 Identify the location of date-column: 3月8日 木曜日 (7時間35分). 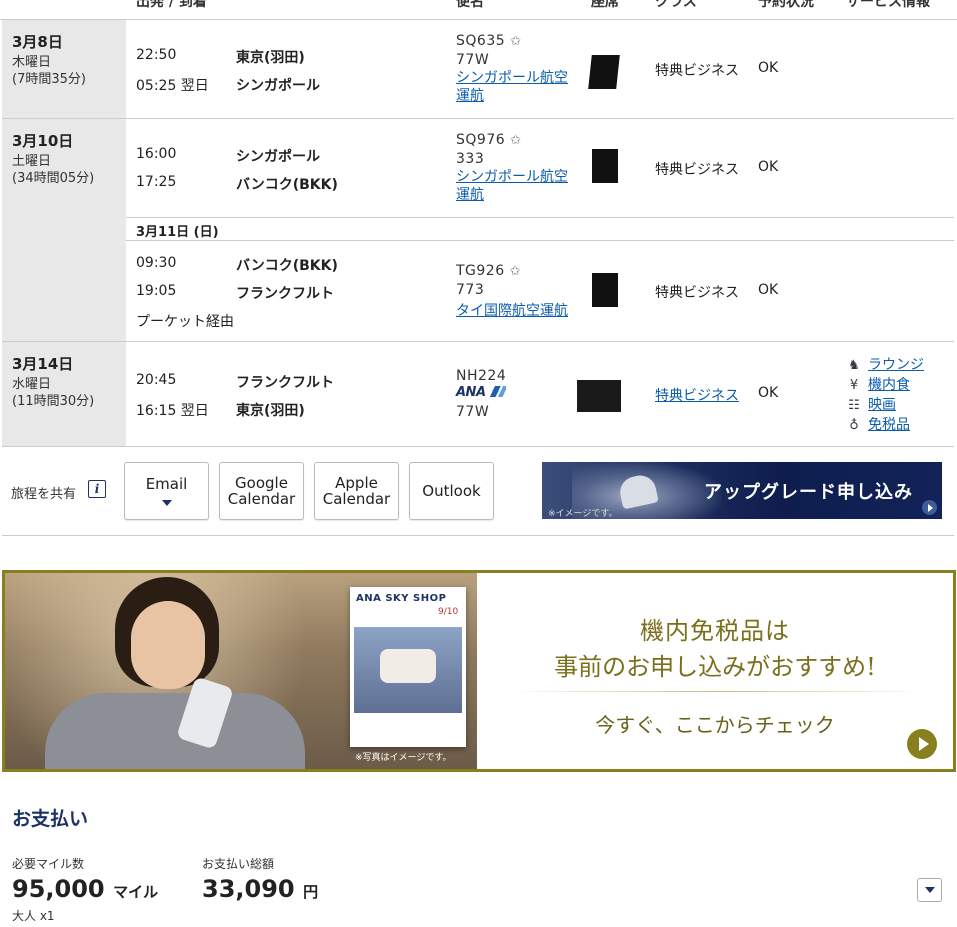
(64, 69).